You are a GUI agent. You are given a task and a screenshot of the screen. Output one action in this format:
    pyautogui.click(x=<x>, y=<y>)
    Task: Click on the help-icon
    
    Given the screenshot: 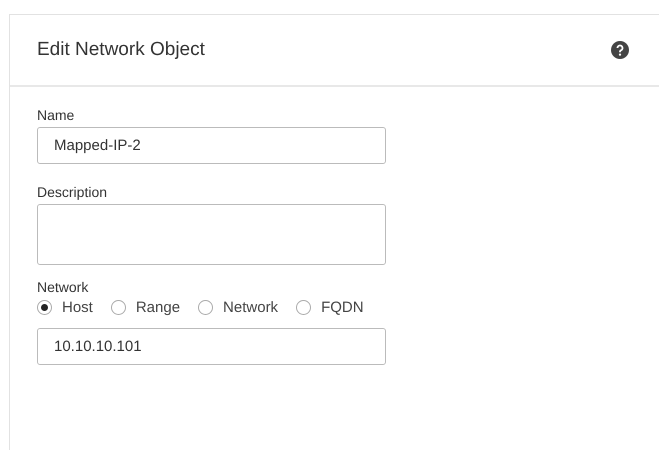 What is the action you would take?
    pyautogui.click(x=620, y=50)
    